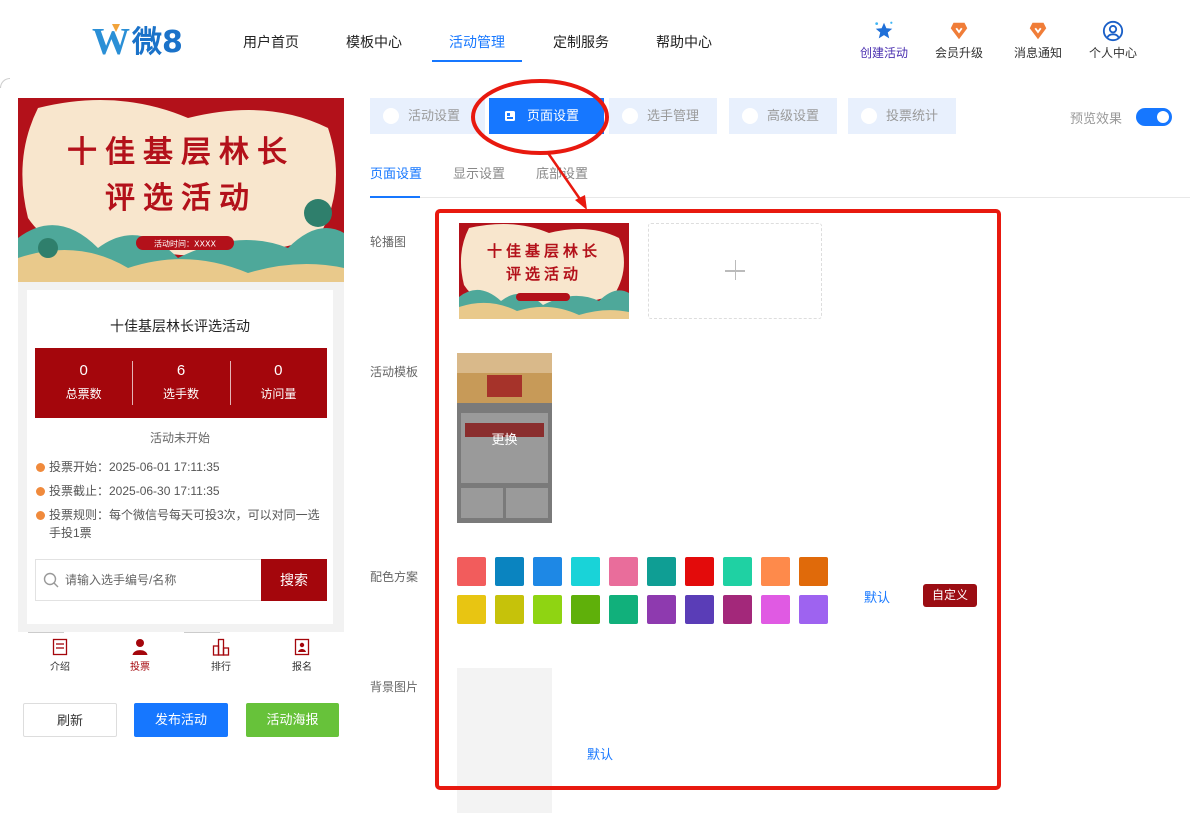  Describe the element at coordinates (140, 655) in the screenshot. I see `tab-vote: 投票` at that location.